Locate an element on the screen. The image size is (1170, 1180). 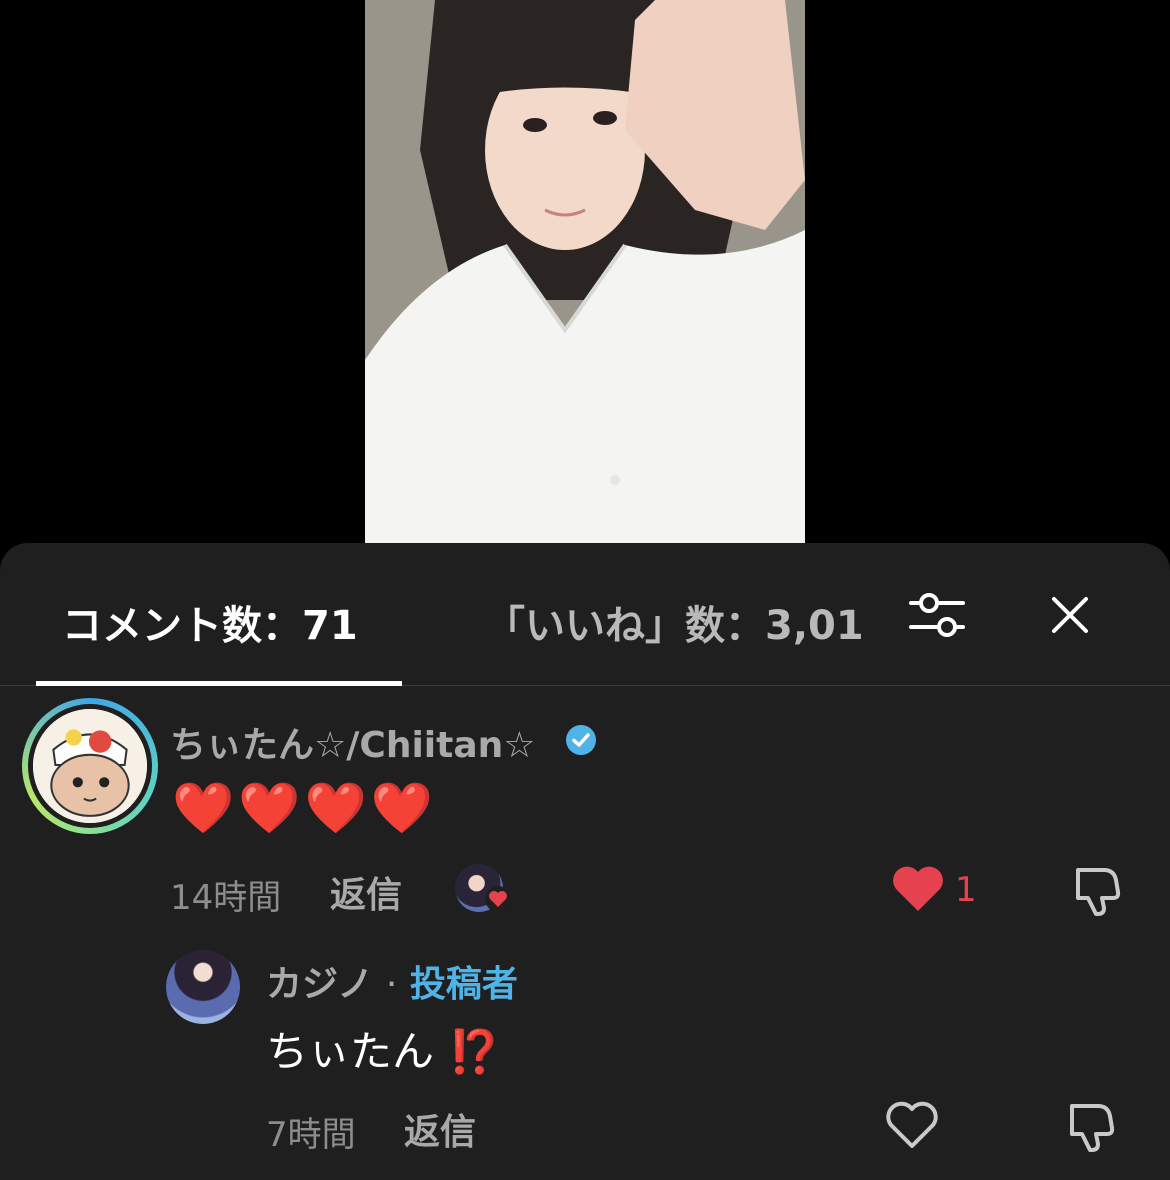
tab-likes: 「いいね」数：3,01 is located at coordinates (675, 622).